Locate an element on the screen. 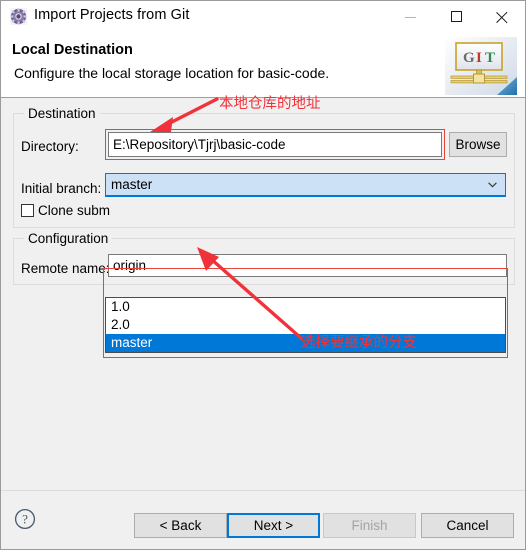 Image resolution: width=526 pixels, height=550 pixels. dropdown-option-1: 1.0 is located at coordinates (305, 307).